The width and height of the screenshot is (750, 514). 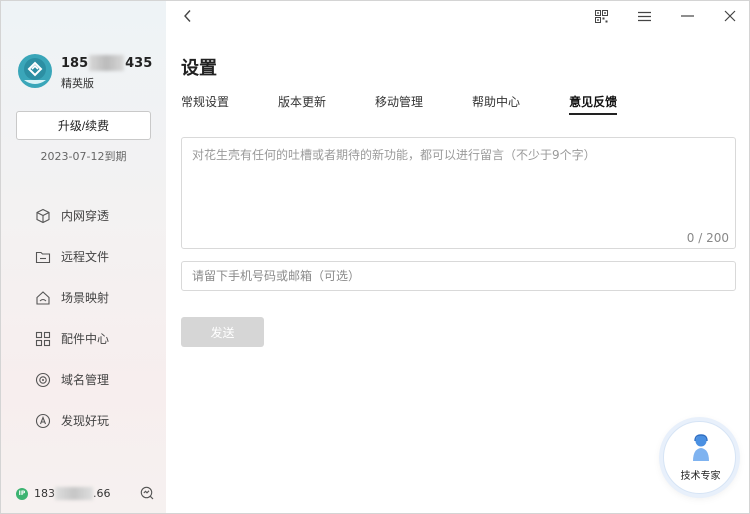 I want to click on ip-icon: IP, so click(x=22, y=493).